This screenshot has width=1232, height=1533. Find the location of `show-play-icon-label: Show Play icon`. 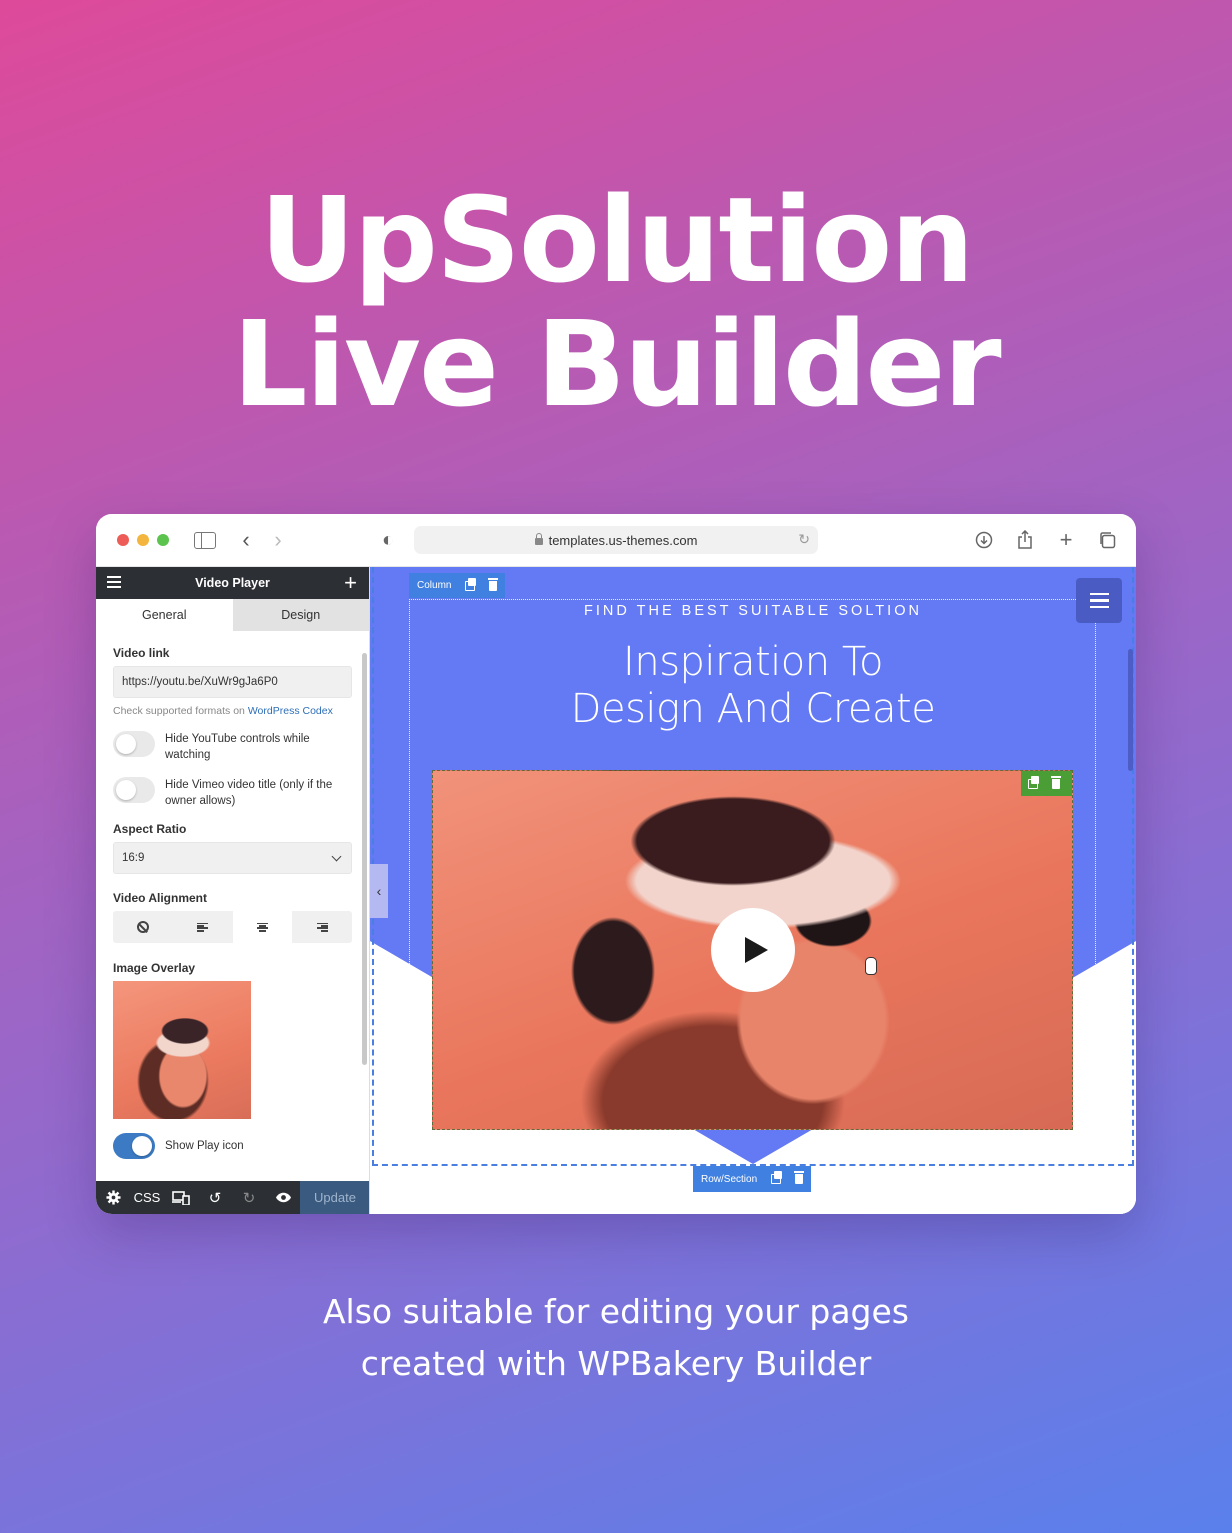

show-play-icon-label: Show Play icon is located at coordinates (204, 1146).